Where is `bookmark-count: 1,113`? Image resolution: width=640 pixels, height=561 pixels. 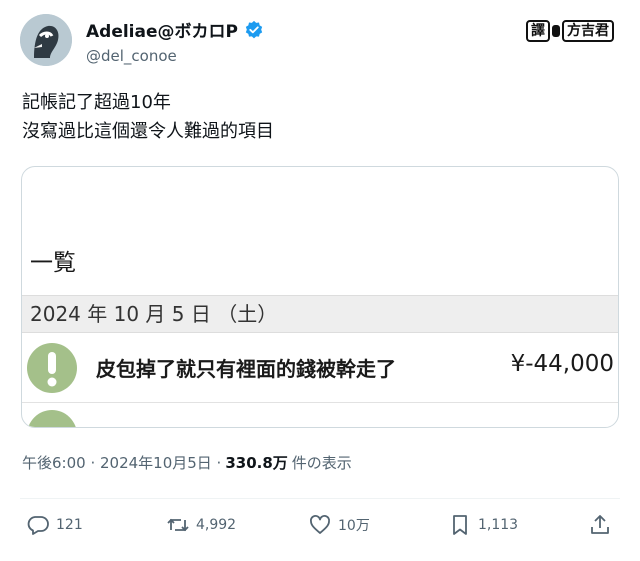
bookmark-count: 1,113 is located at coordinates (498, 525).